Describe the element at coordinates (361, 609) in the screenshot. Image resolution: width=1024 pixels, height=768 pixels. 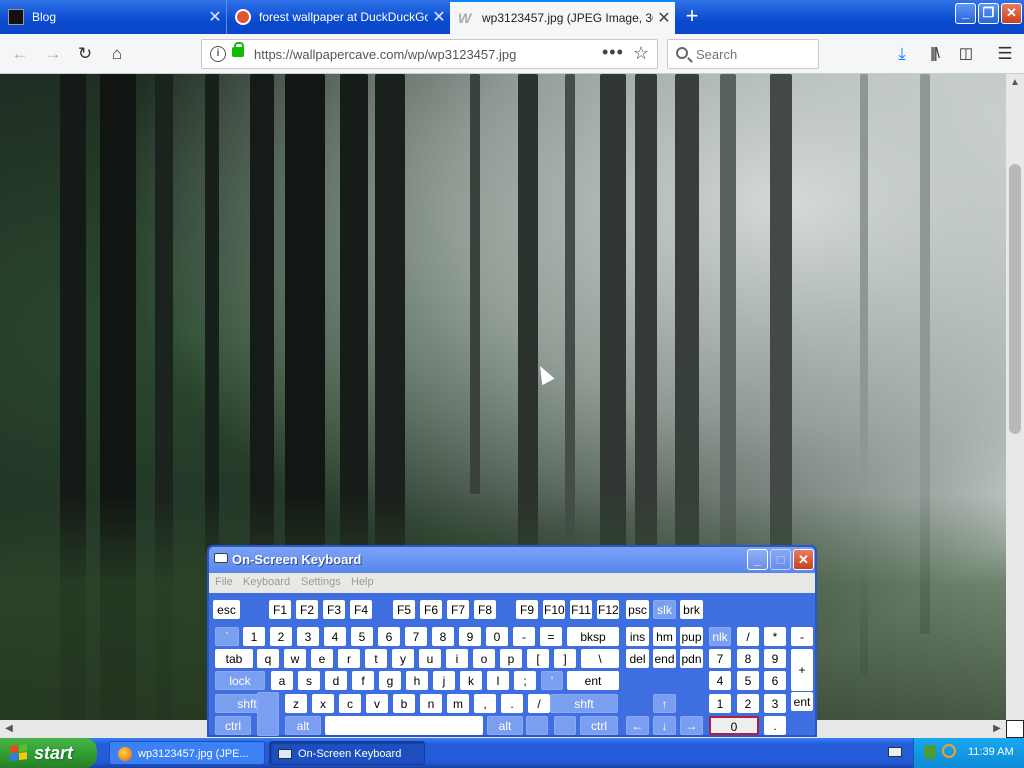
I see `osk-key: F4` at that location.